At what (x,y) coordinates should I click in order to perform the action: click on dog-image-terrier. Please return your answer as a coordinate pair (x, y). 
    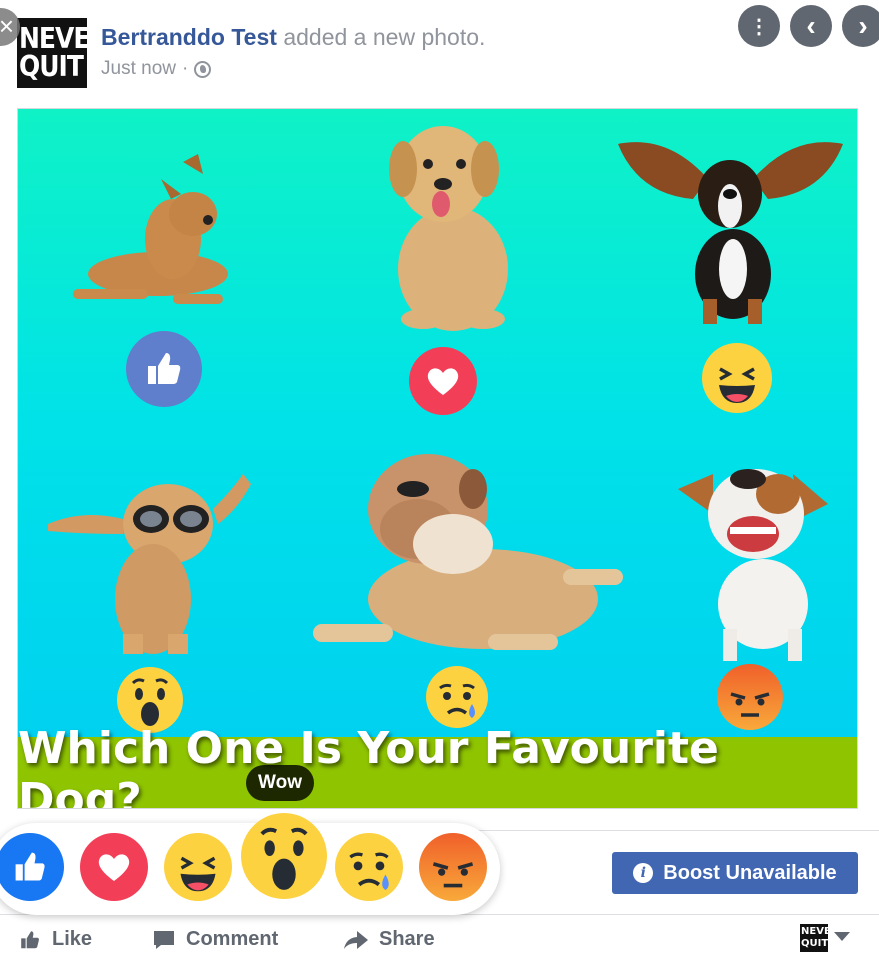
    Looking at the image, I should click on (753, 565).